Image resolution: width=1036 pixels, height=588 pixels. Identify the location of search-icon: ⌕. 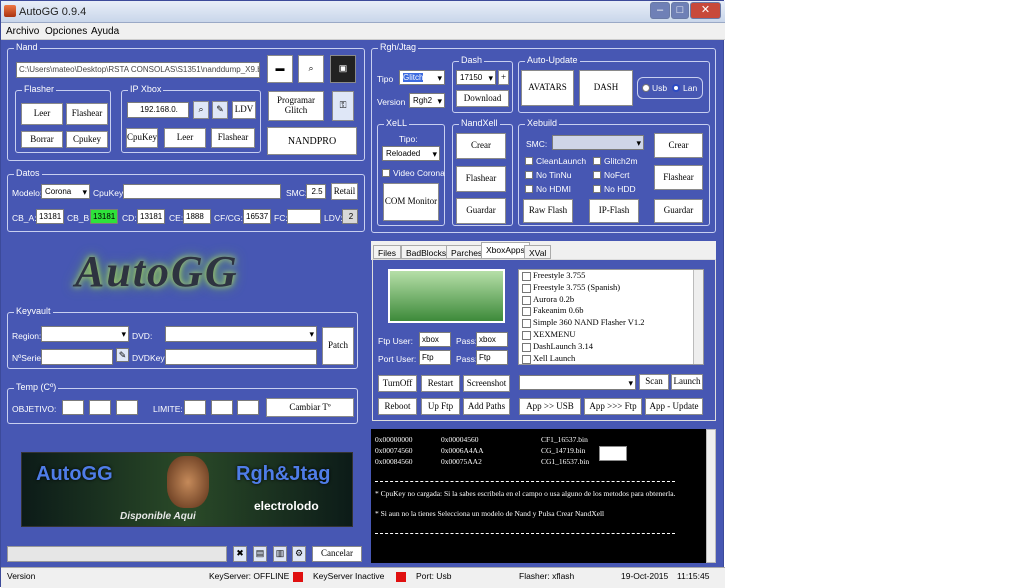
(311, 69).